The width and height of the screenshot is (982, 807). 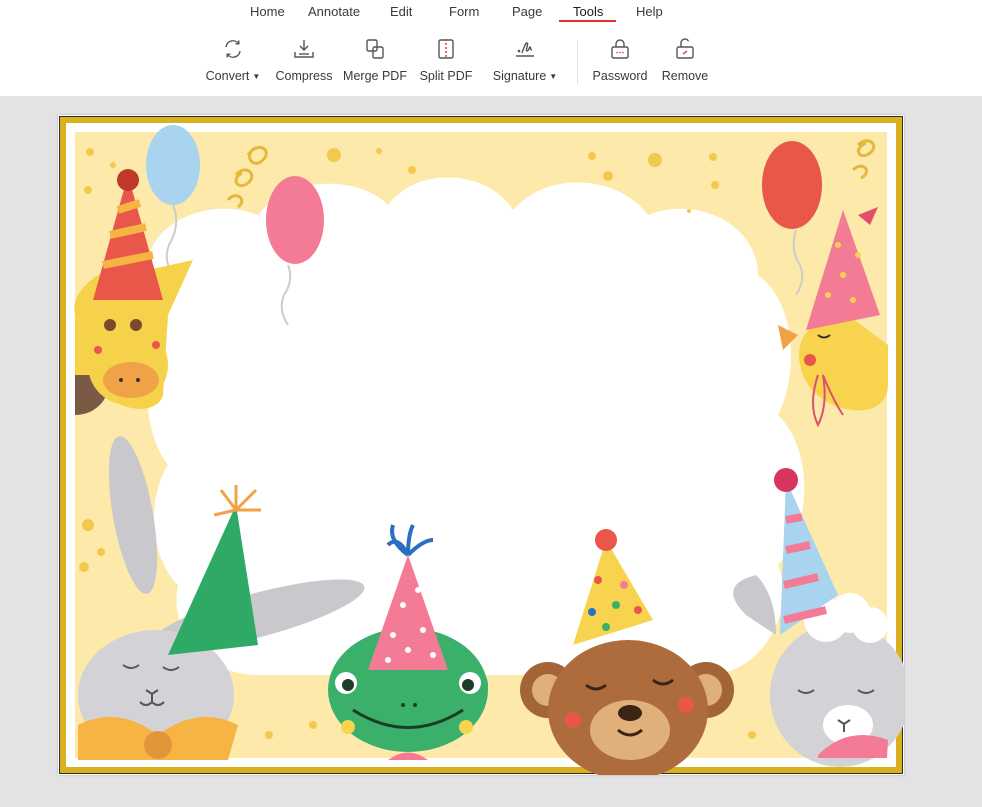 What do you see at coordinates (620, 76) in the screenshot?
I see `password-label: Password` at bounding box center [620, 76].